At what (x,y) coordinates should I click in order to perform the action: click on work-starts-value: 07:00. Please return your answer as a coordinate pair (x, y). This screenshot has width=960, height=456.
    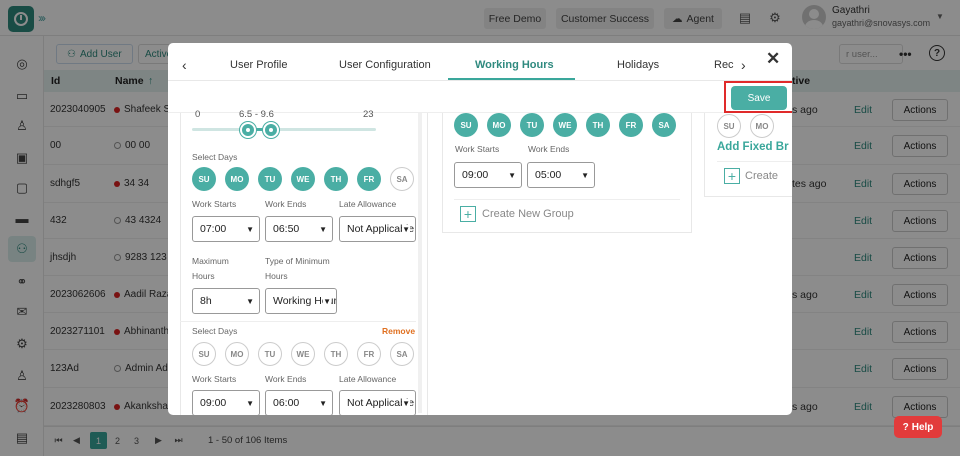
    Looking at the image, I should click on (213, 229).